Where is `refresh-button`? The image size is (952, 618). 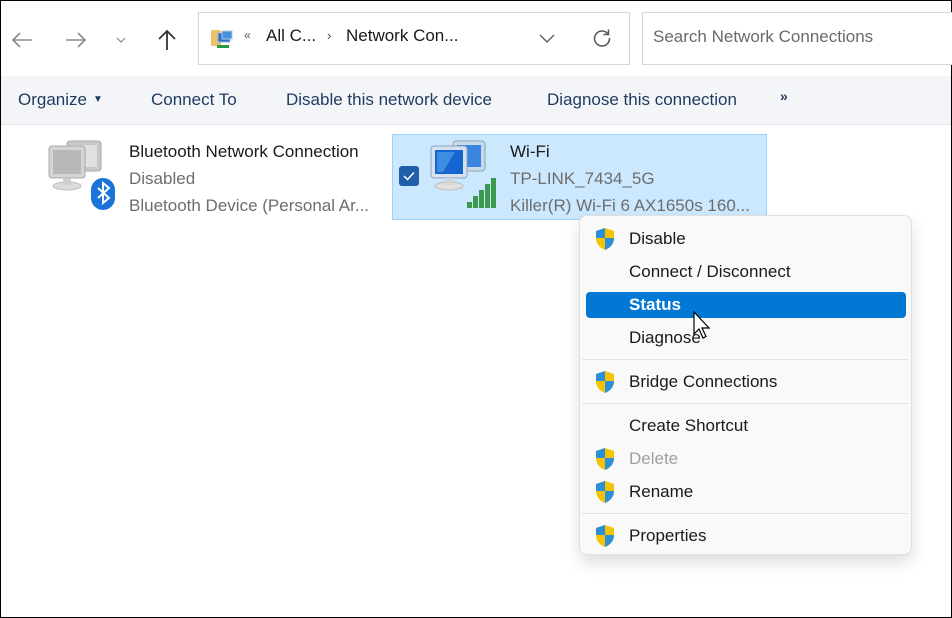
refresh-button is located at coordinates (602, 38).